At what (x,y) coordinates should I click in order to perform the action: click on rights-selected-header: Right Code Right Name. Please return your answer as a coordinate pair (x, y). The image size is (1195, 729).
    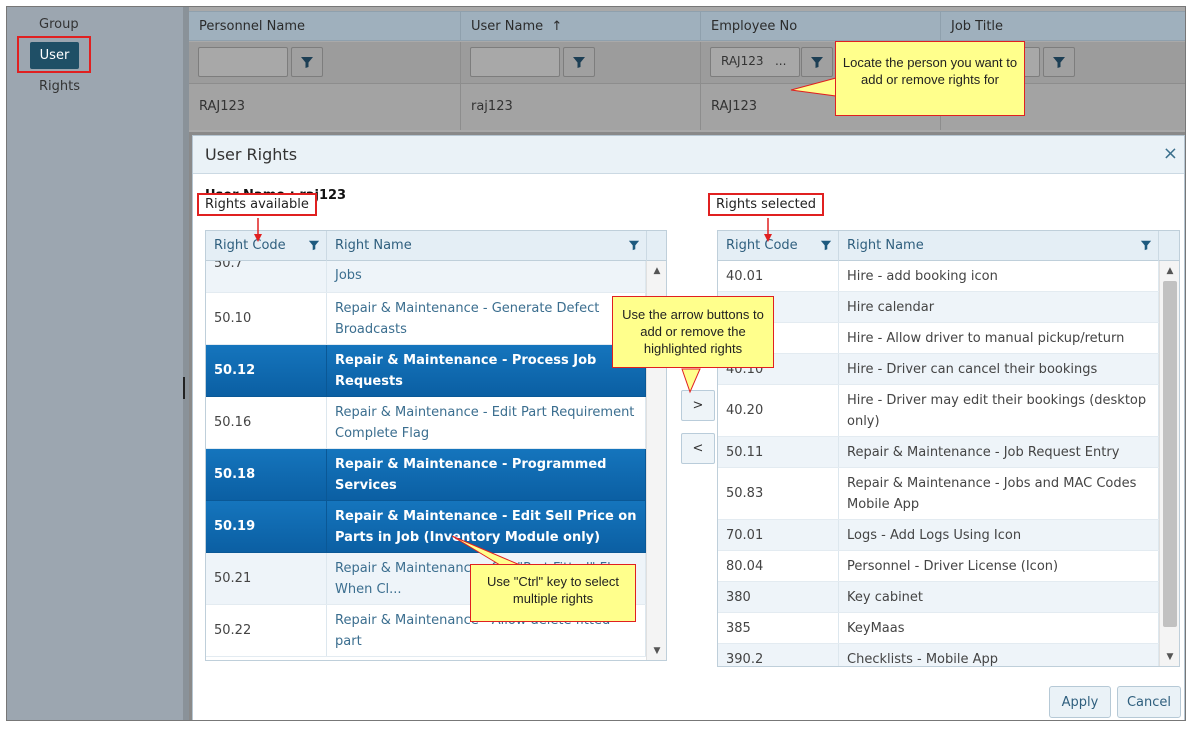
    Looking at the image, I should click on (948, 246).